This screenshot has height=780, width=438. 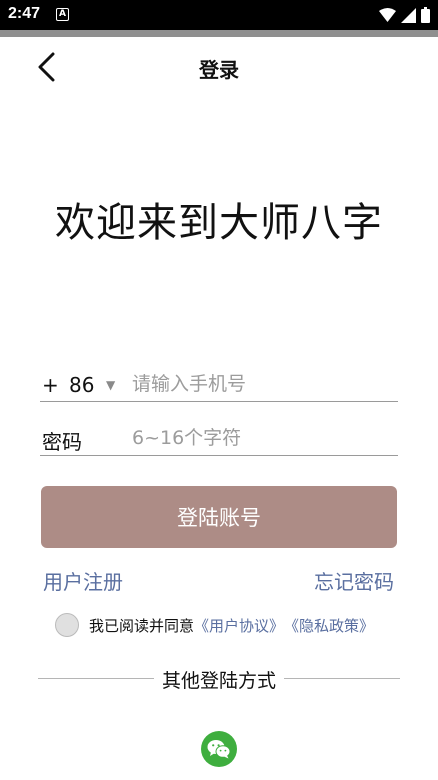 I want to click on password-input, so click(x=263, y=438).